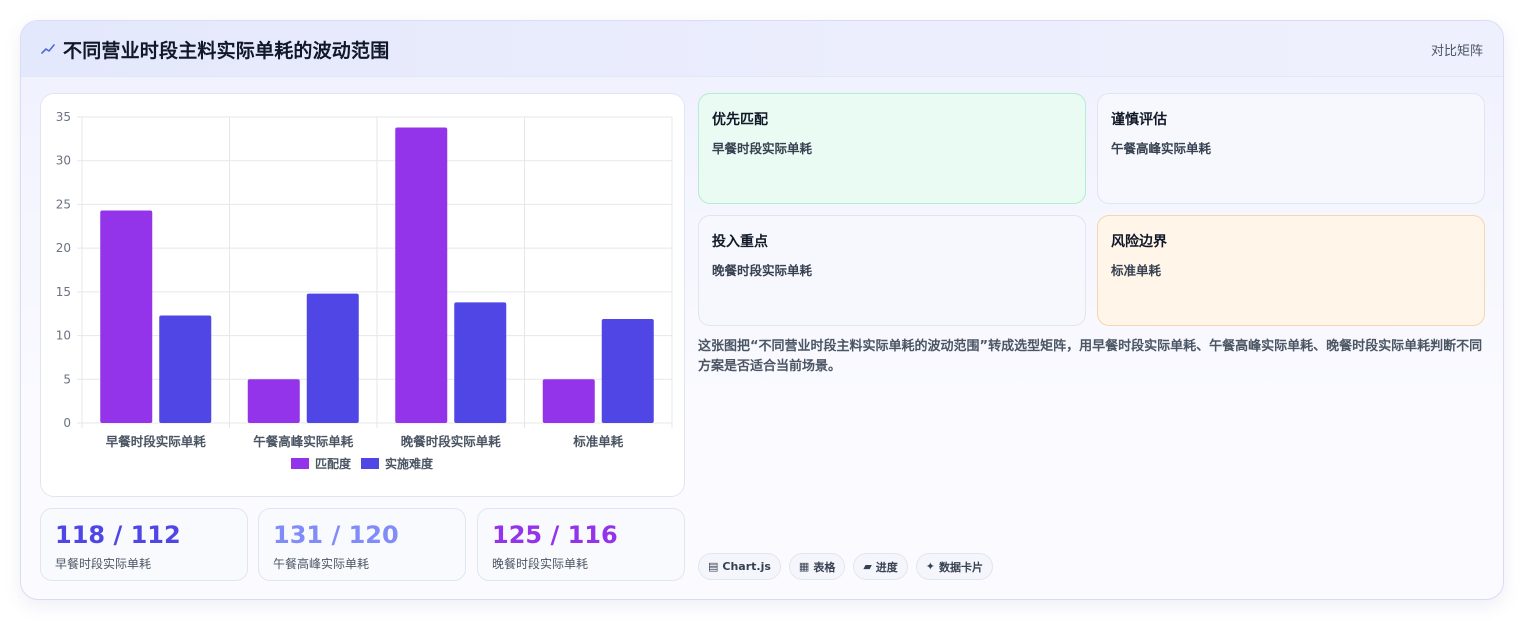  What do you see at coordinates (67, 379) in the screenshot?
I see `y-tick-label: 5` at bounding box center [67, 379].